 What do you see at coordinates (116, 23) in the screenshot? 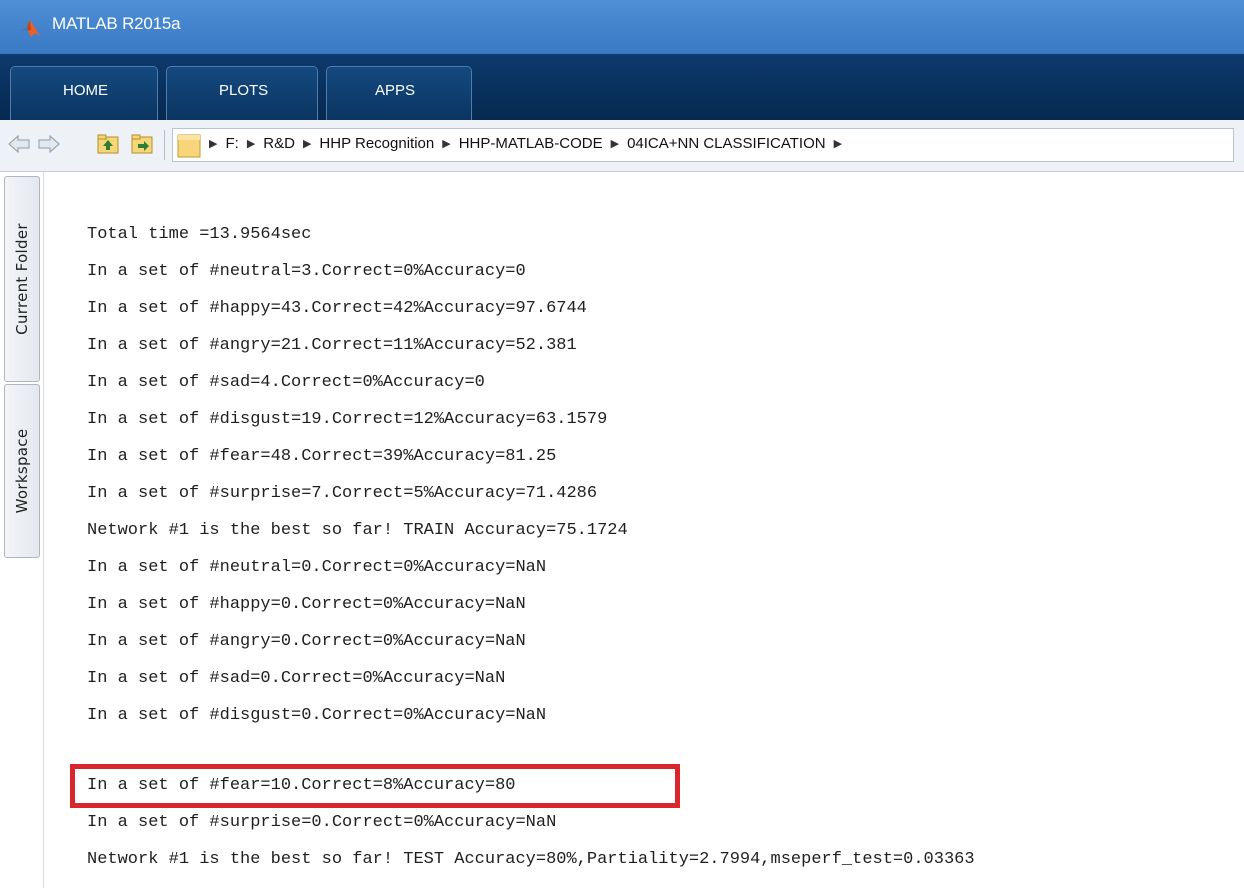
I see `window-title: MATLAB R2015a` at bounding box center [116, 23].